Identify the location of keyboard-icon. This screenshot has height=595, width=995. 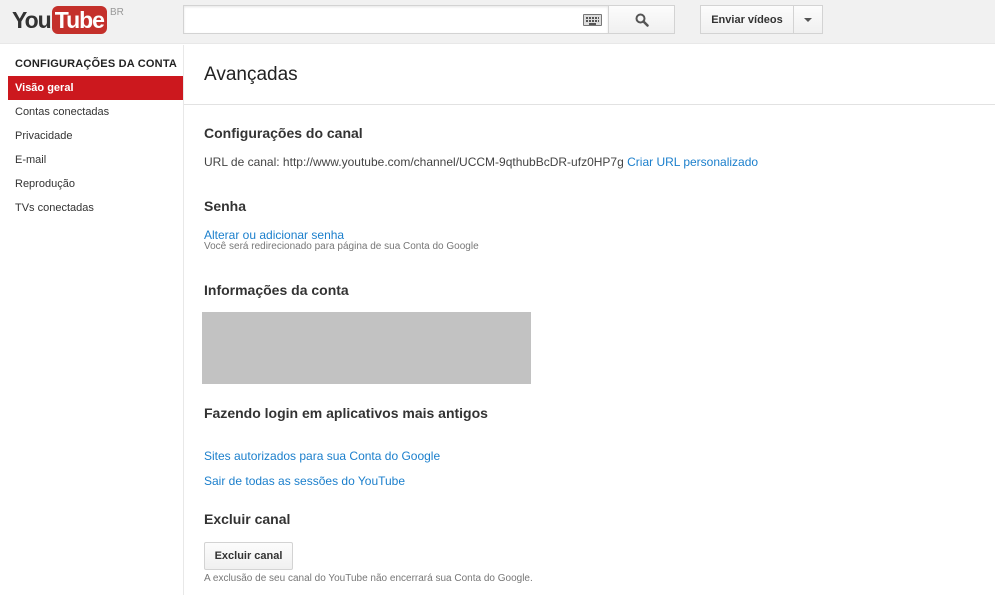
(592, 20).